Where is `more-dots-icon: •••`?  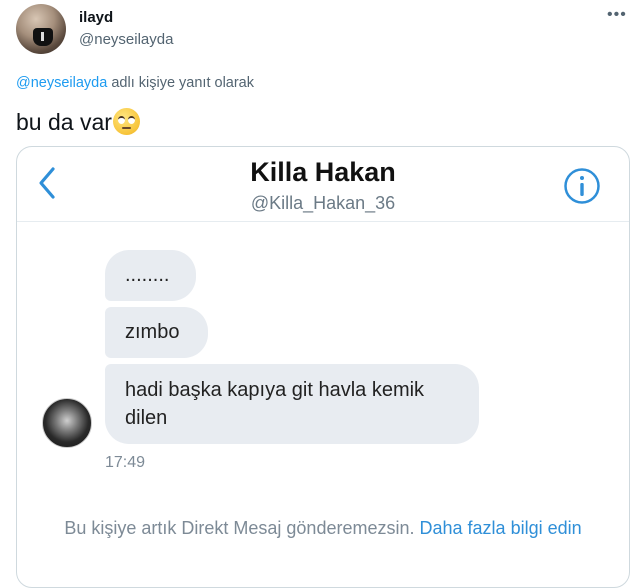
more-dots-icon: ••• is located at coordinates (617, 15).